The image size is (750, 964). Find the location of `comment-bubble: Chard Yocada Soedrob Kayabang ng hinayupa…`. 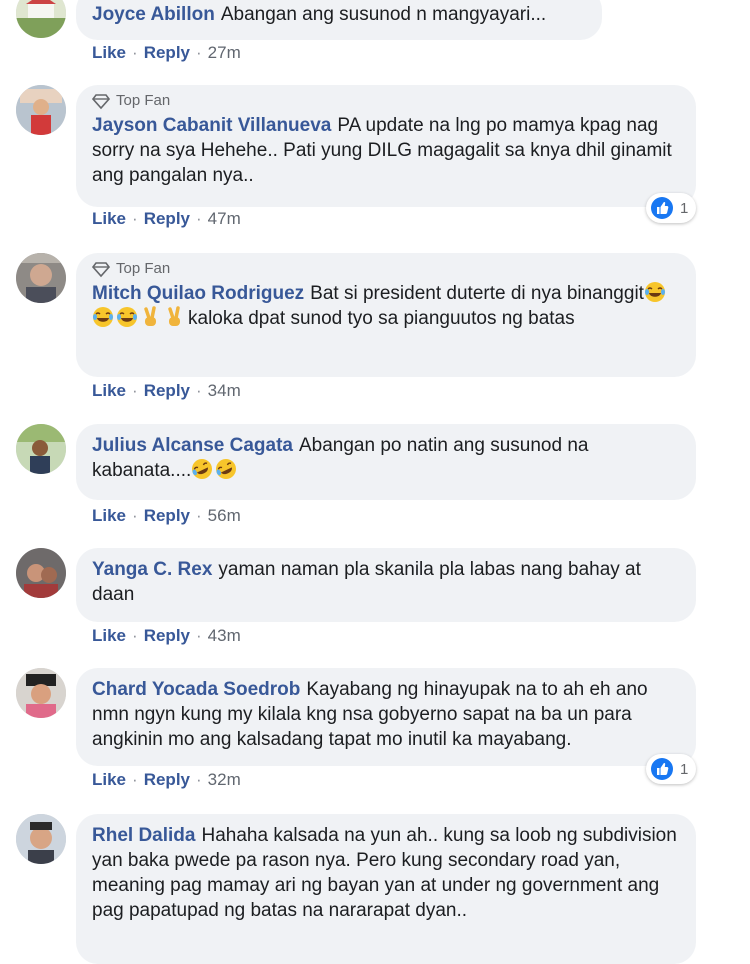

comment-bubble: Chard Yocada Soedrob Kayabang ng hinayupa… is located at coordinates (386, 717).